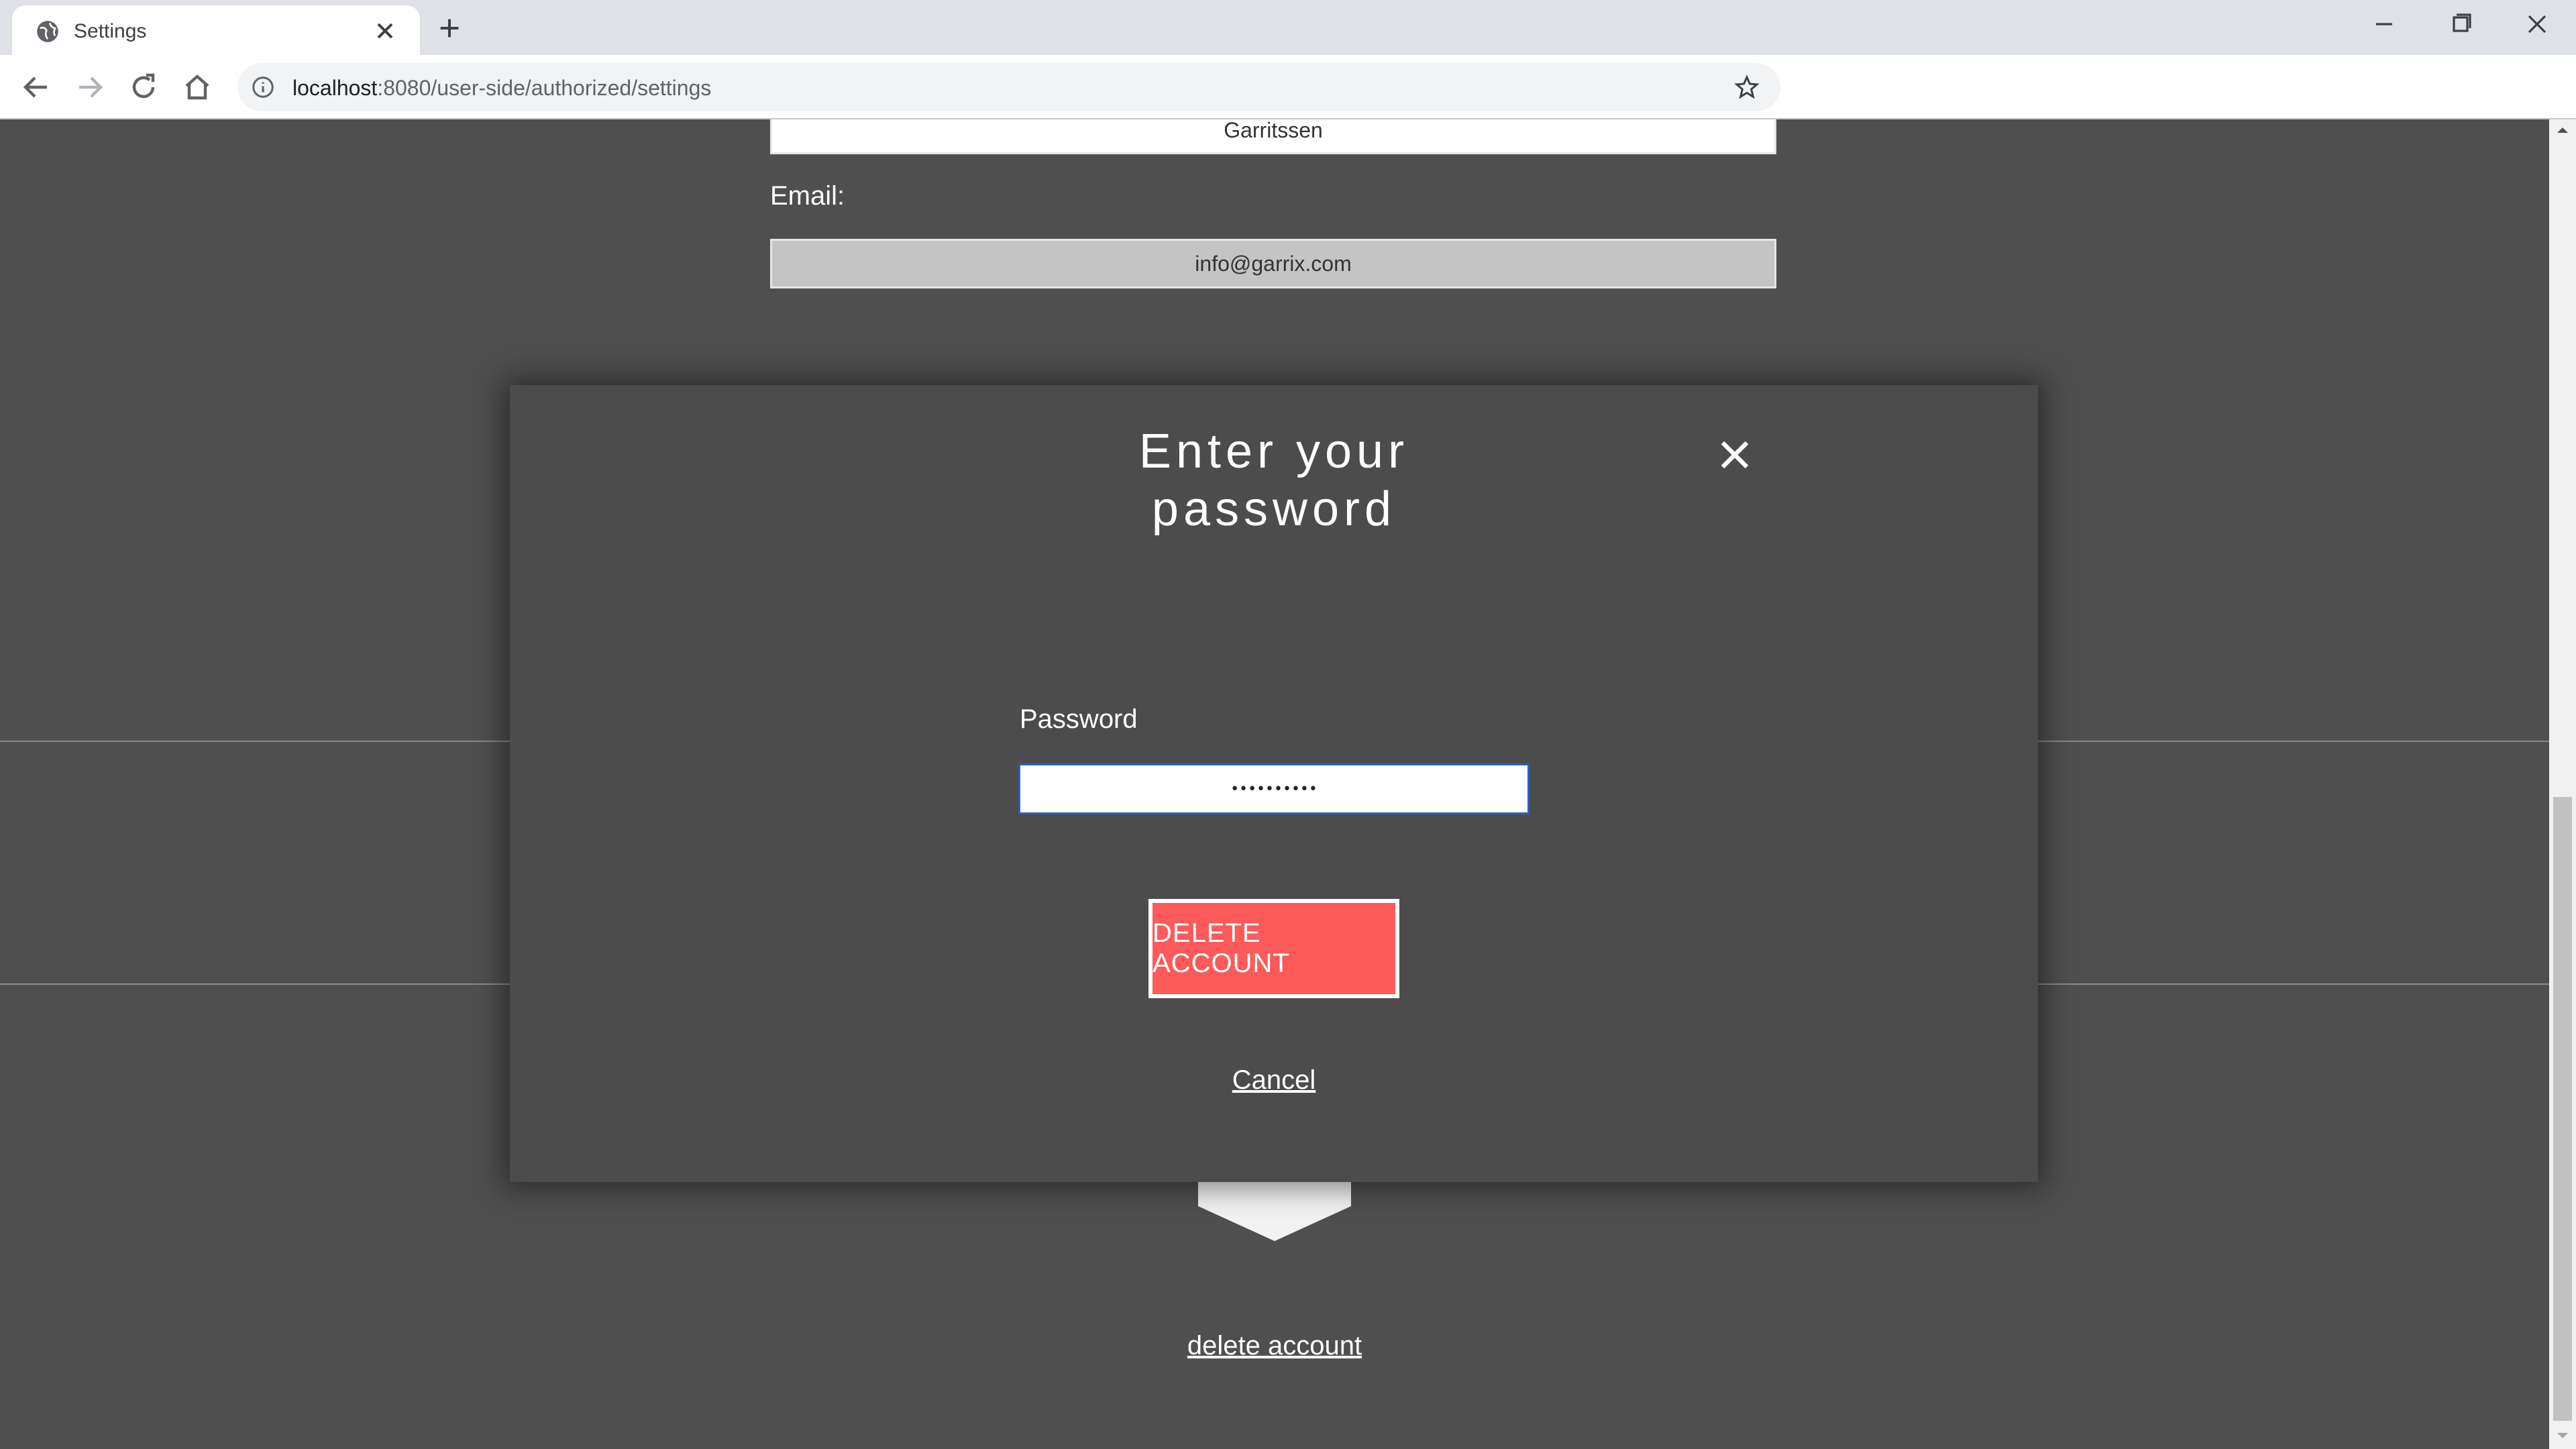 The height and width of the screenshot is (1449, 2576). Describe the element at coordinates (335, 88) in the screenshot. I see `url-host: localhost` at that location.